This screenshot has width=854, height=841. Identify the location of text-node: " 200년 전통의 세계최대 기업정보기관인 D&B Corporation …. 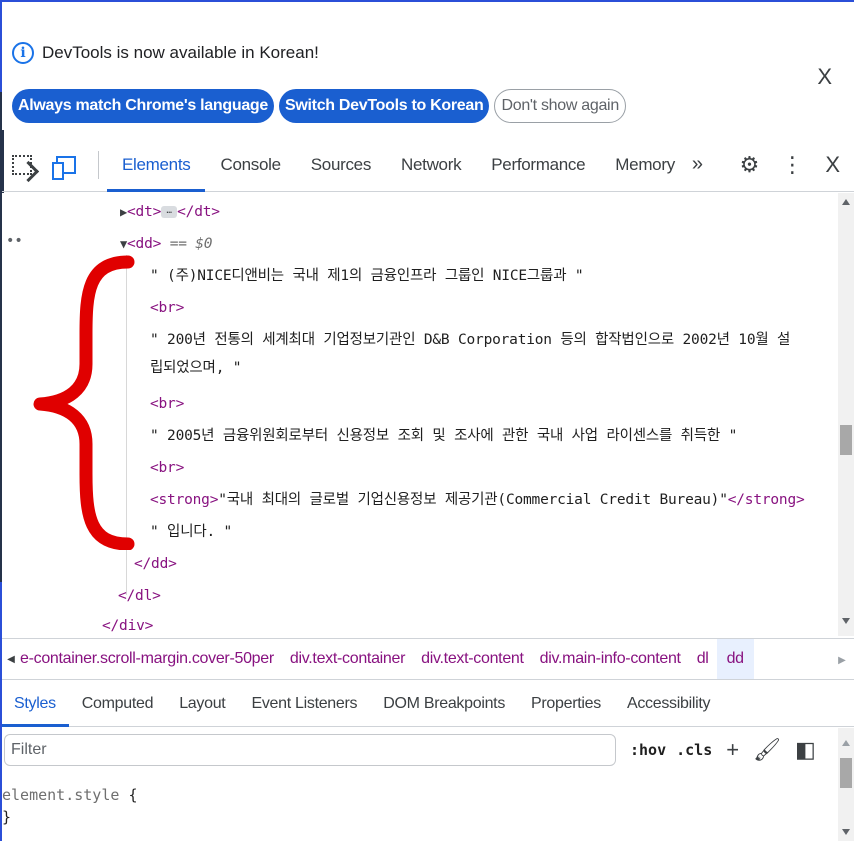
(470, 340).